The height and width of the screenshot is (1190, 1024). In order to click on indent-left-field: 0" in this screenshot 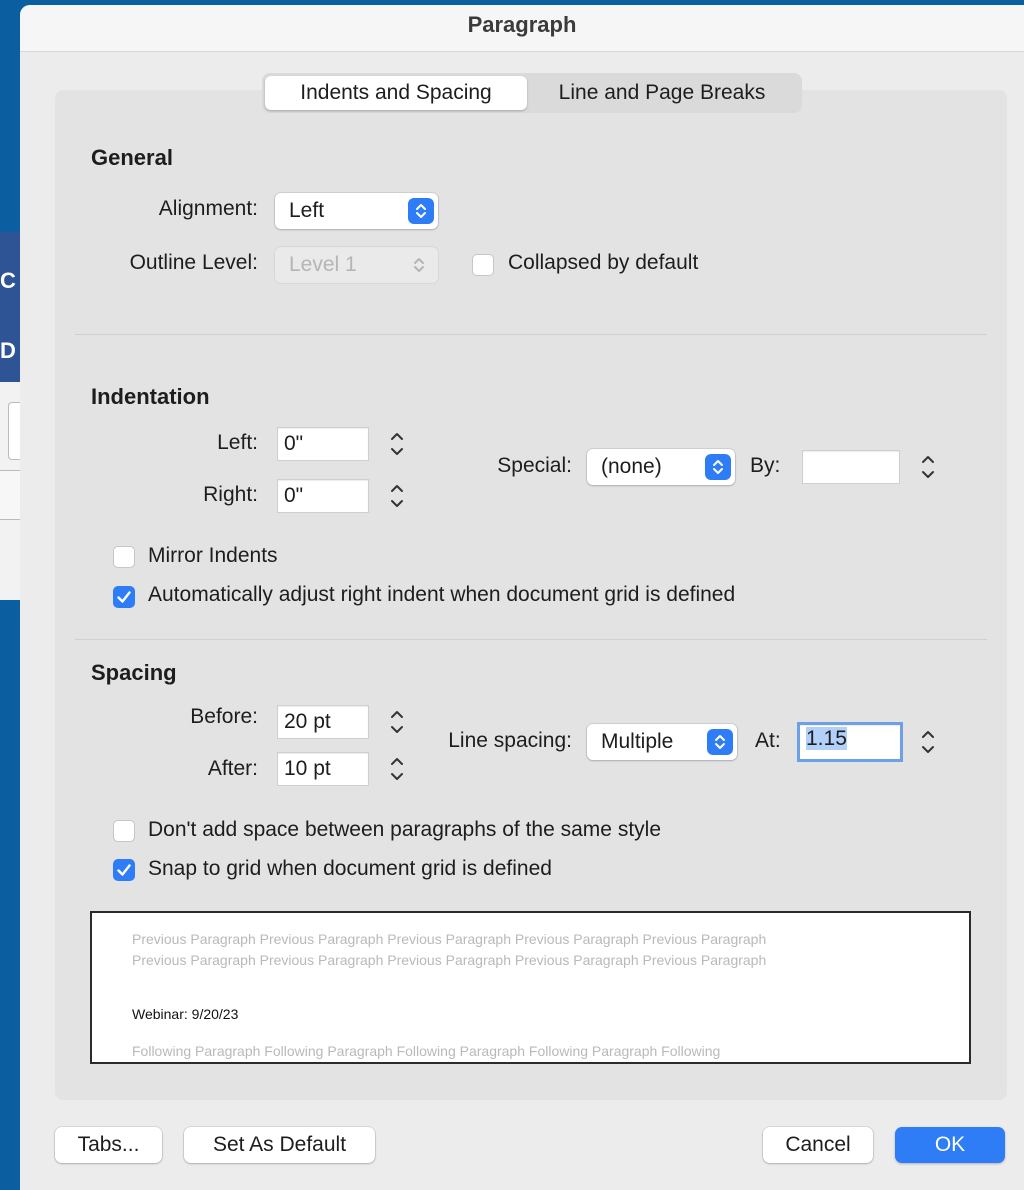, I will do `click(323, 444)`.